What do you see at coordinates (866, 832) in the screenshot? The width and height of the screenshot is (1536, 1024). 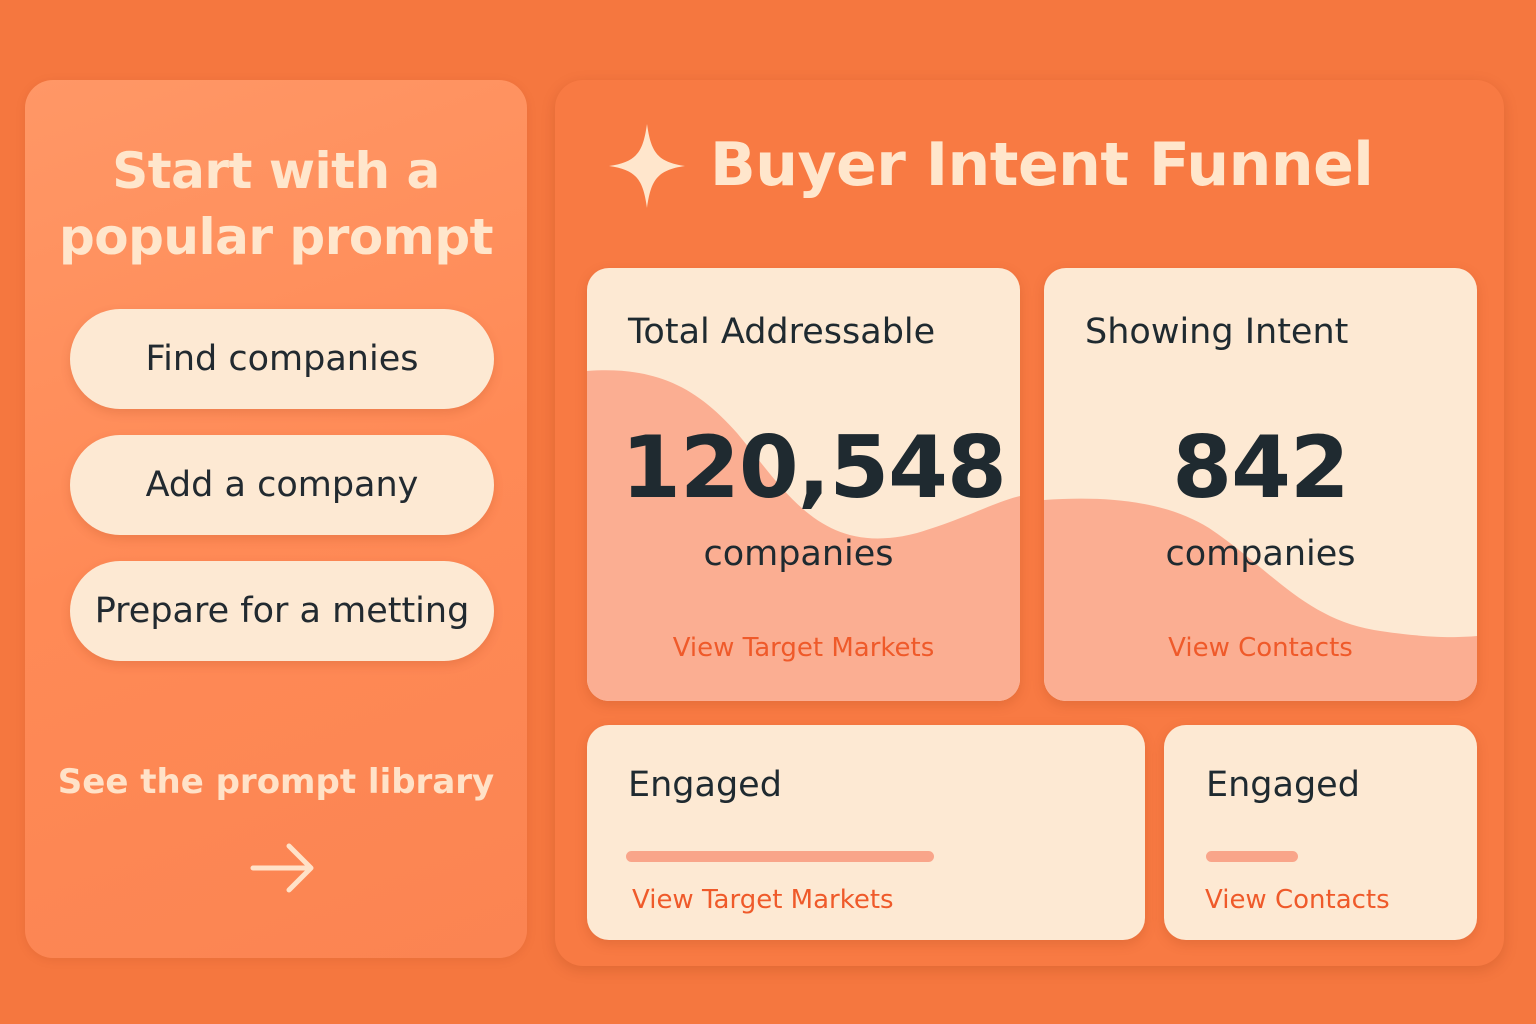 I see `engaged-markets-card: Engaged View Target Markets` at bounding box center [866, 832].